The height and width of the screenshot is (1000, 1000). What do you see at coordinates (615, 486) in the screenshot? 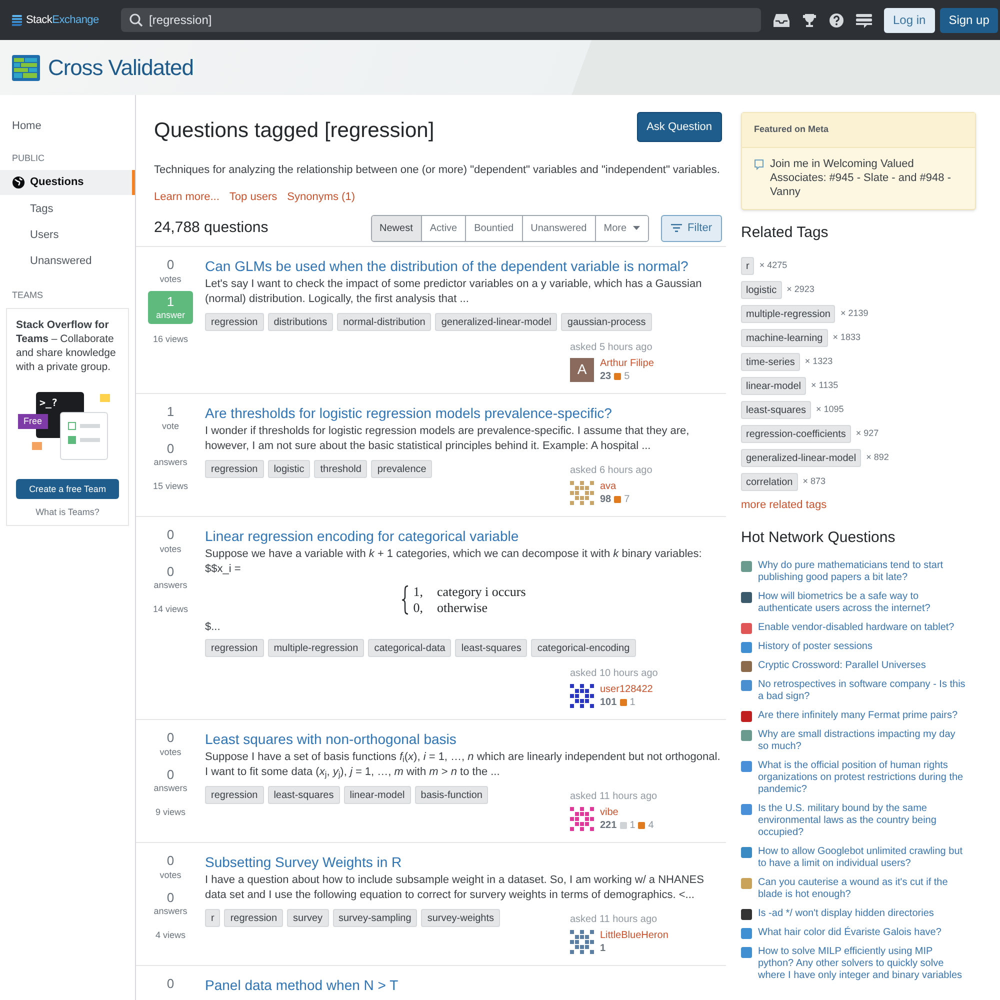
I see `user-name-link: ava` at bounding box center [615, 486].